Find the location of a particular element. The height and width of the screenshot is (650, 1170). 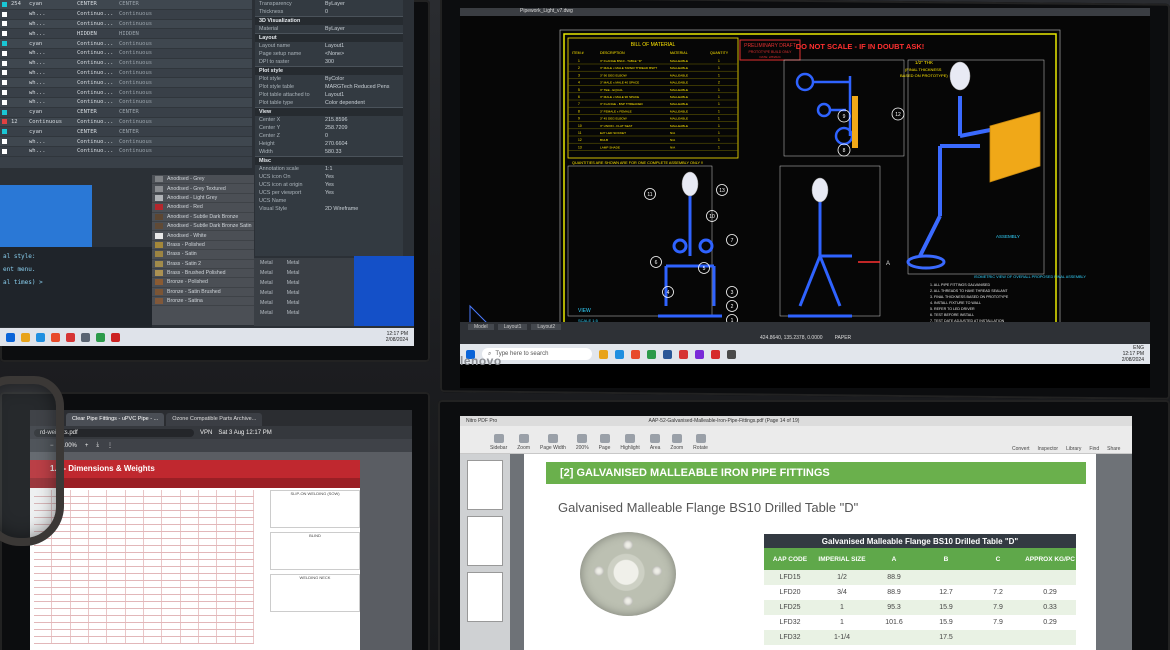

property-row: UCS icon On Yes is located at coordinates (329, 177).